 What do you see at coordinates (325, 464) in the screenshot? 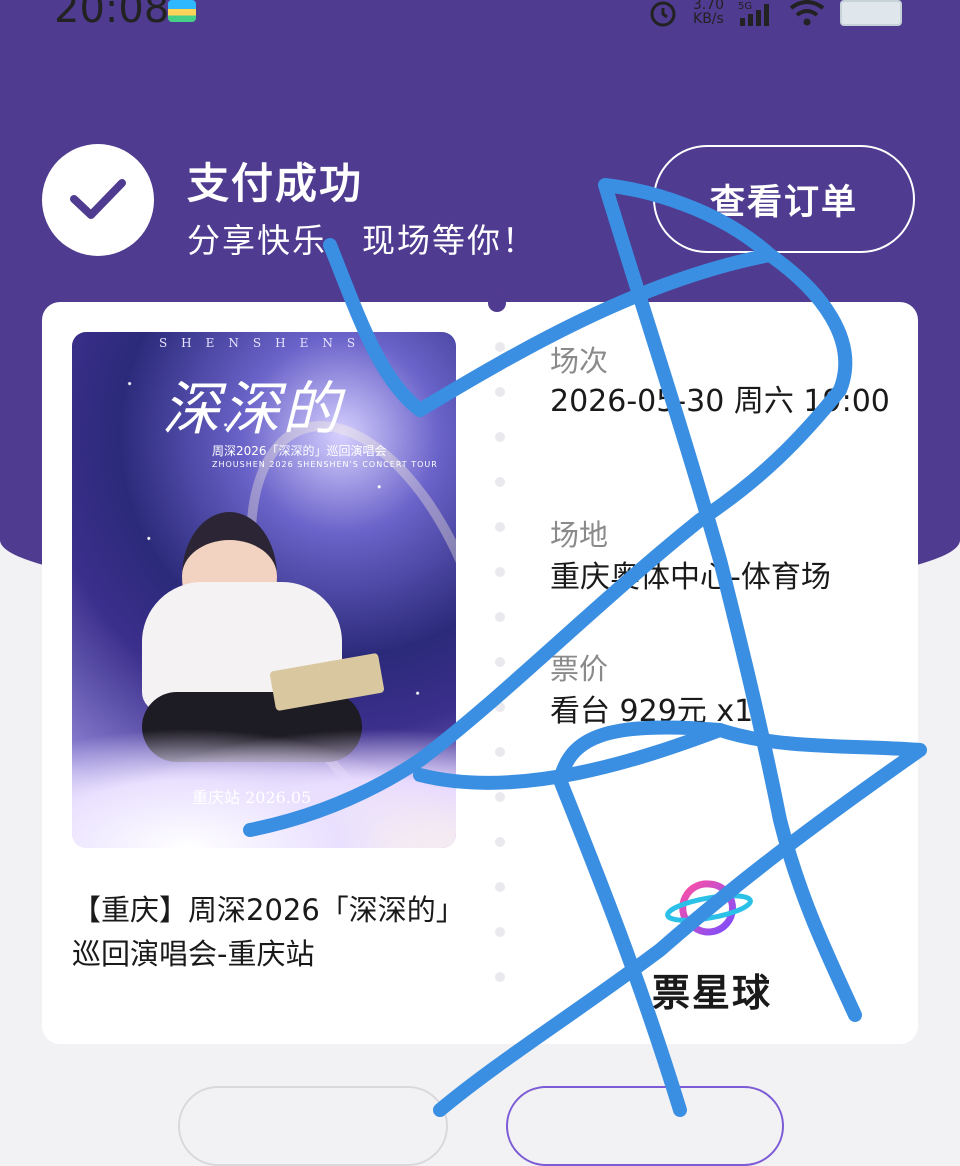
I see `poster-subtitle-en: ZHOUSHEN 2026 SHENSHEN'S CONCERT TOUR` at bounding box center [325, 464].